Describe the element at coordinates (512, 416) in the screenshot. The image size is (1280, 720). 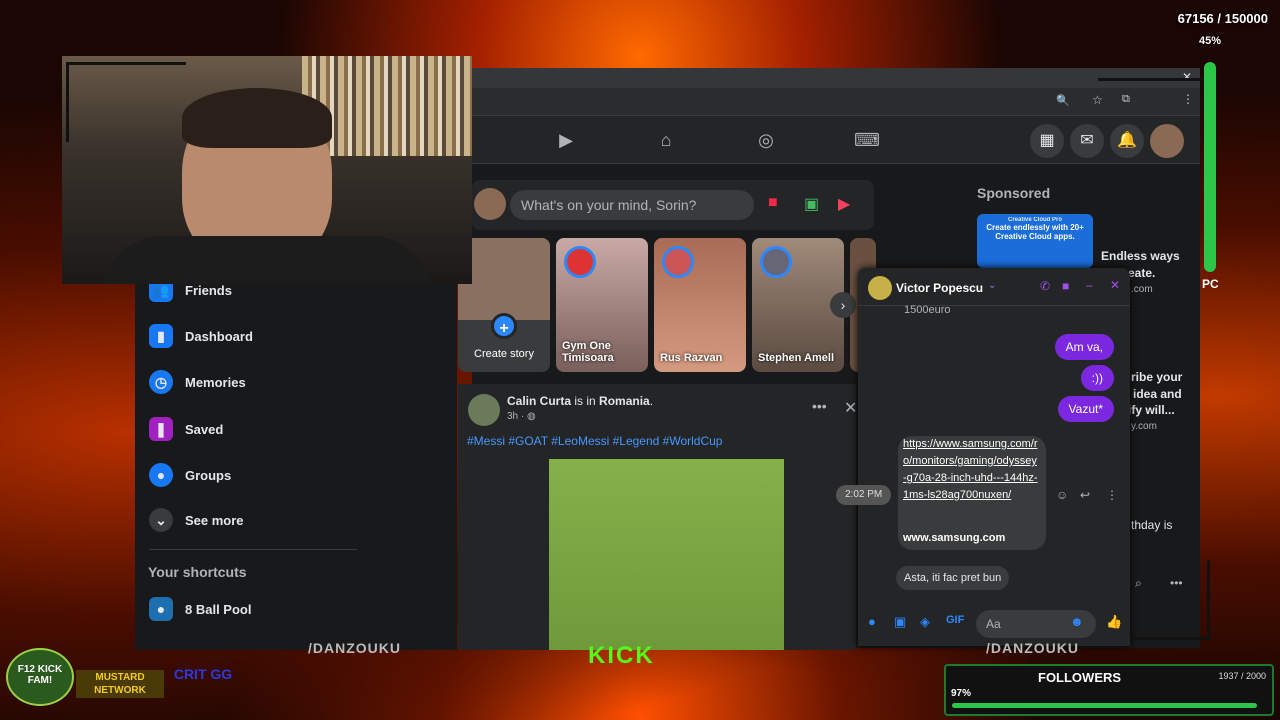
I see `post-time: 3h` at that location.